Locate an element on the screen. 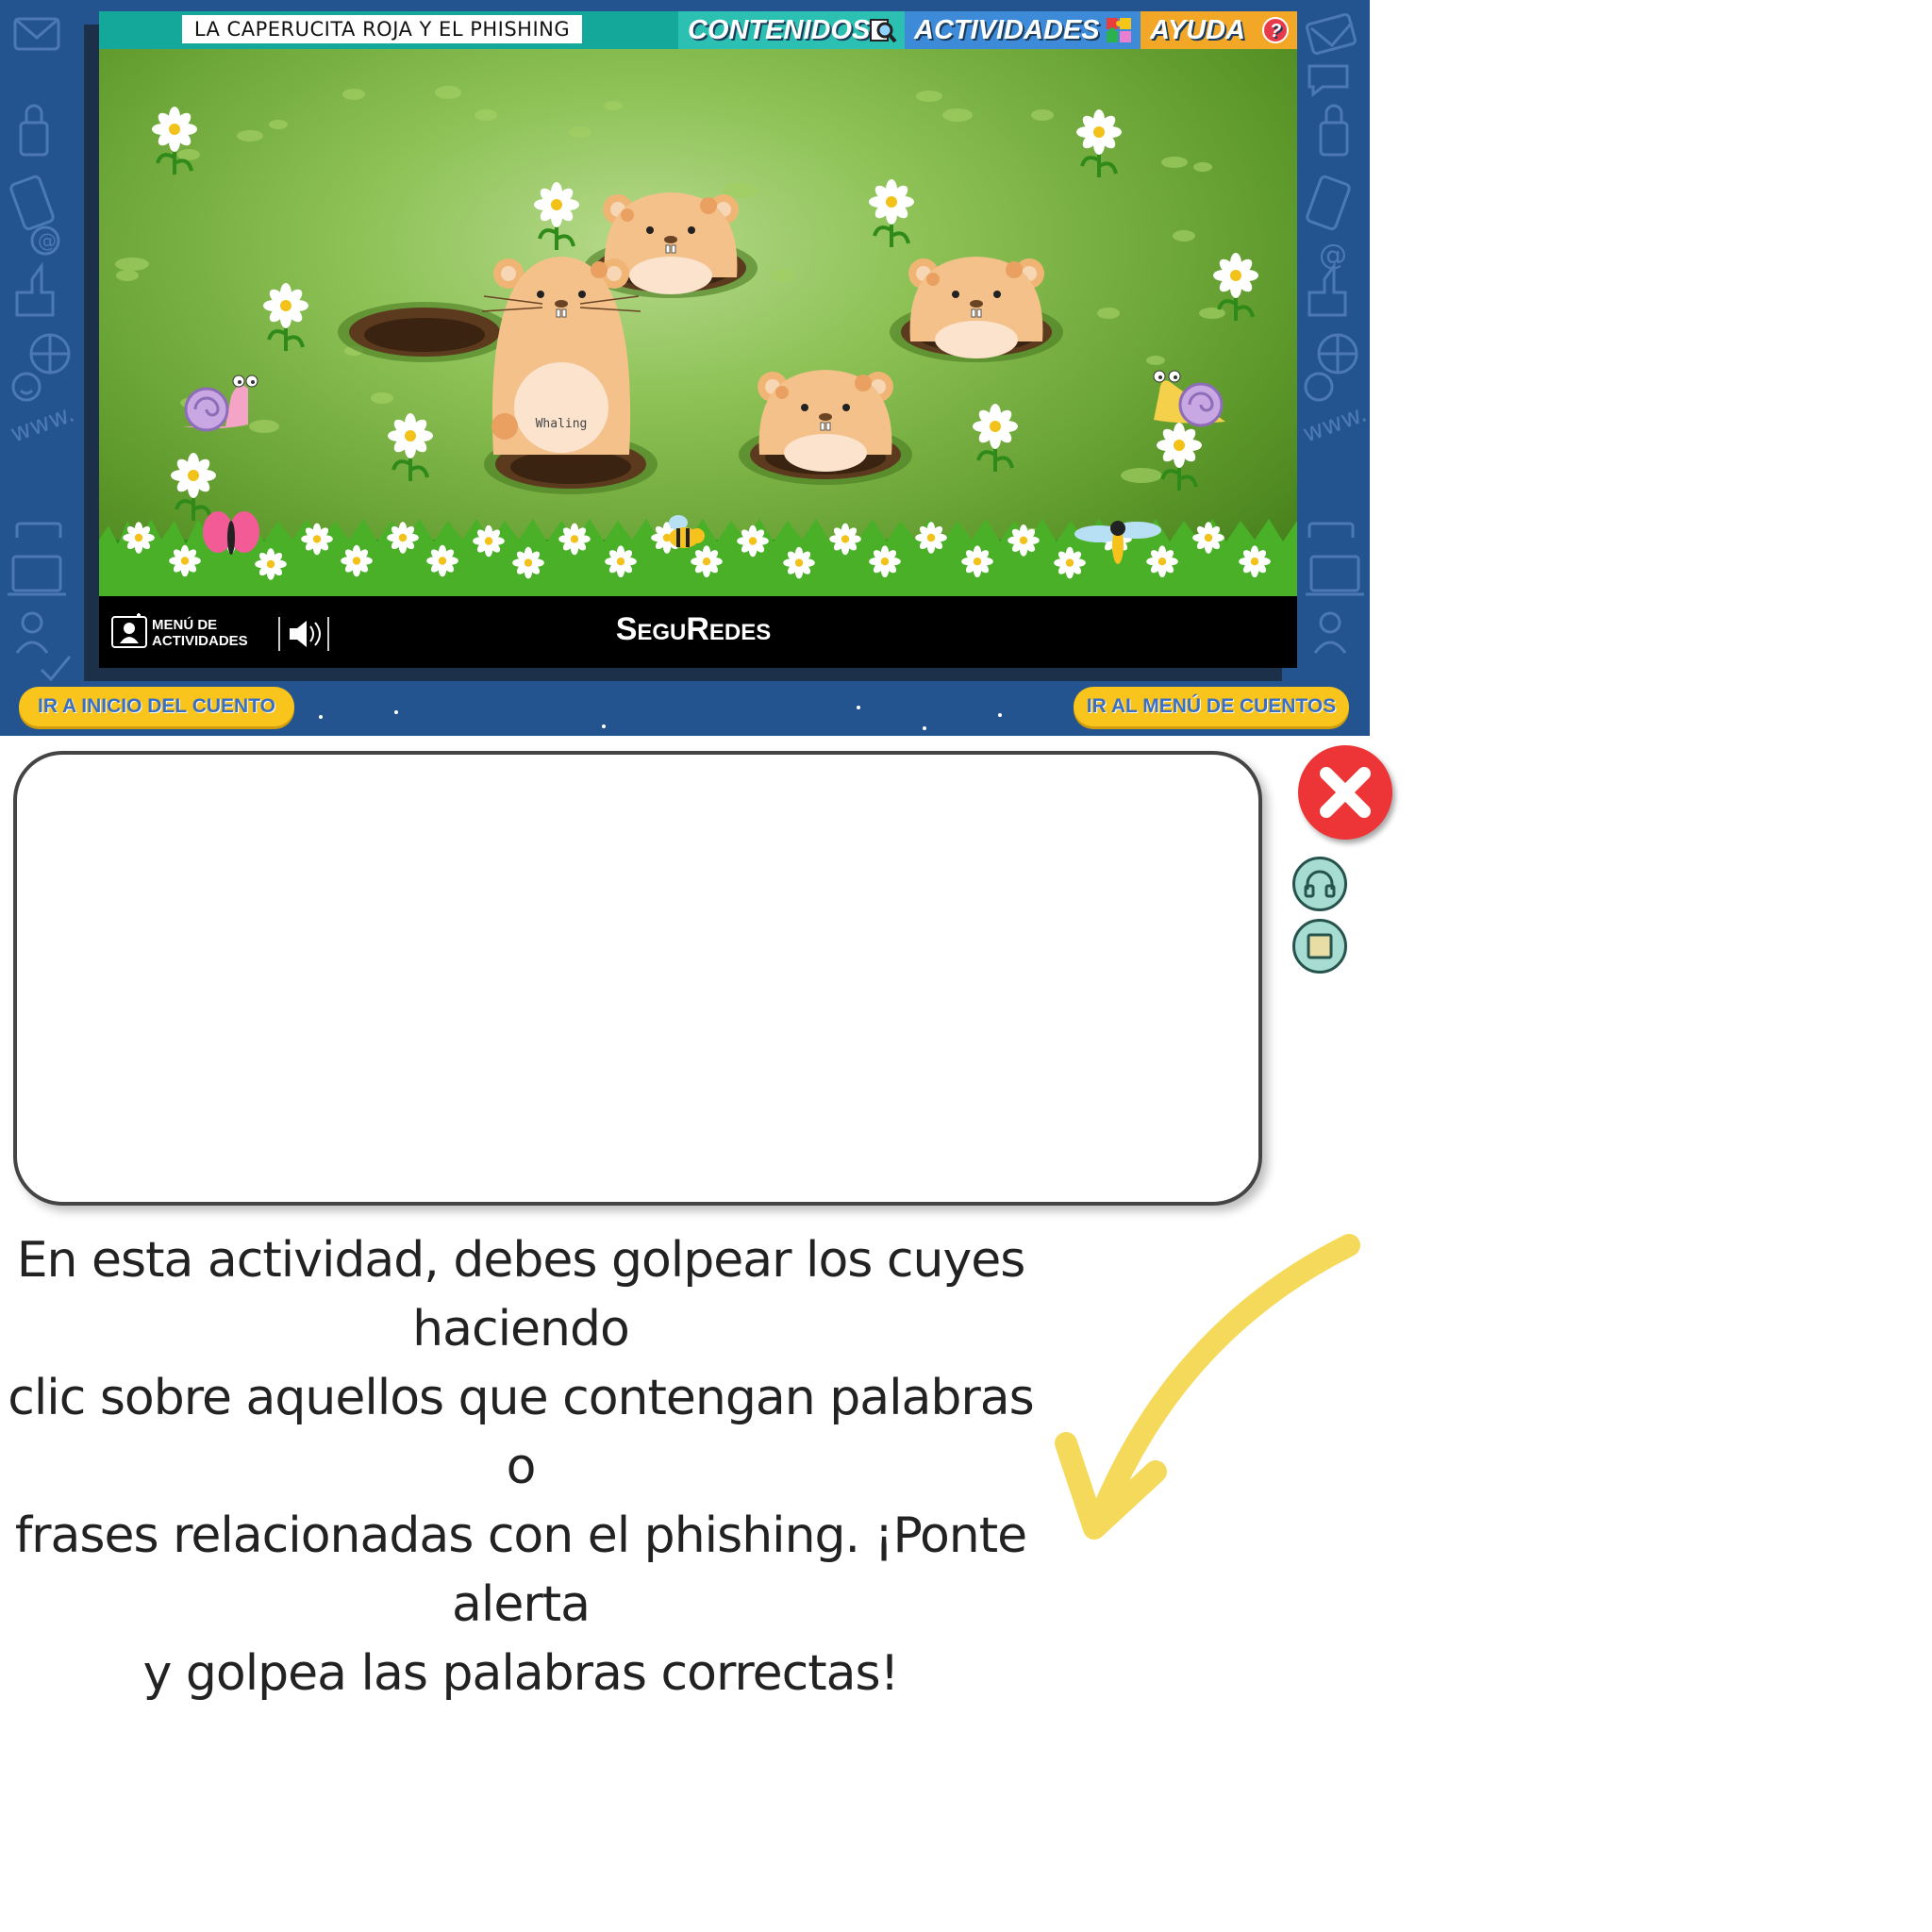 This screenshot has height=1932, width=1932. tab-ayuda: AYUDA ? is located at coordinates (1219, 30).